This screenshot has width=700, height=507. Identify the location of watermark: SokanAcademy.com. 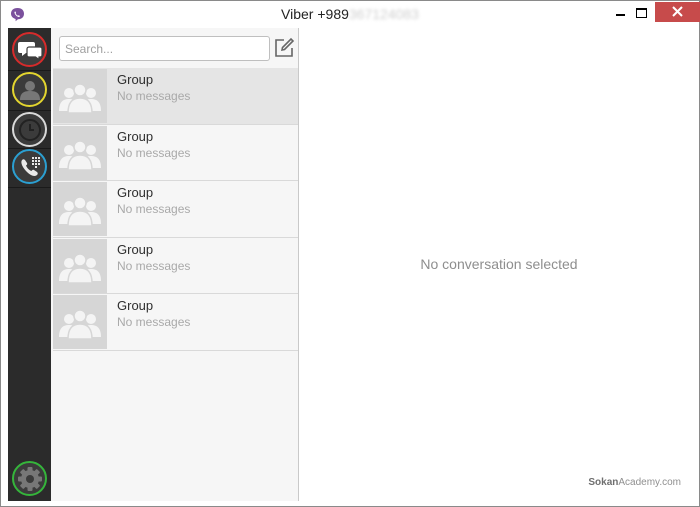
(634, 482).